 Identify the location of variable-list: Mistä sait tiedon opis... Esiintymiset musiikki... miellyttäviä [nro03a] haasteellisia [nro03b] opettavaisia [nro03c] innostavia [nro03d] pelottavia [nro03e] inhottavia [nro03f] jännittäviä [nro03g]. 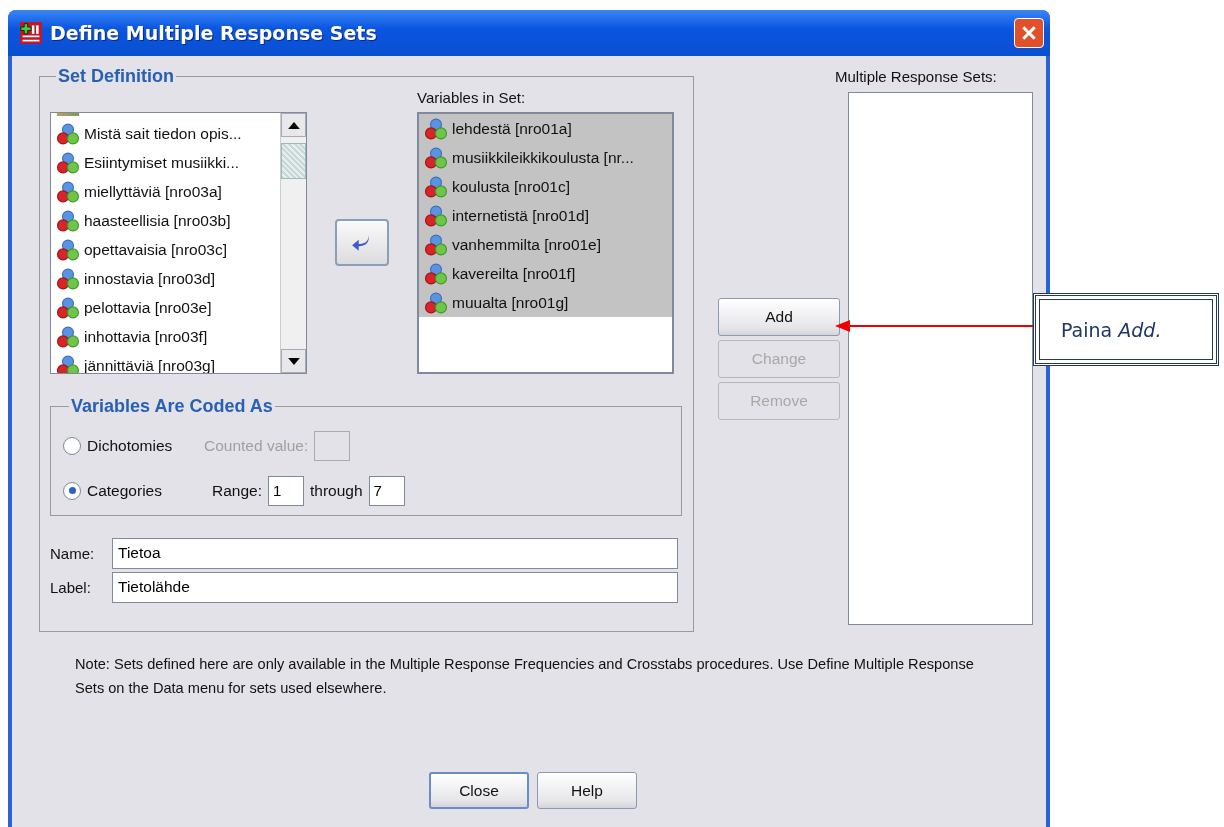
(178, 243).